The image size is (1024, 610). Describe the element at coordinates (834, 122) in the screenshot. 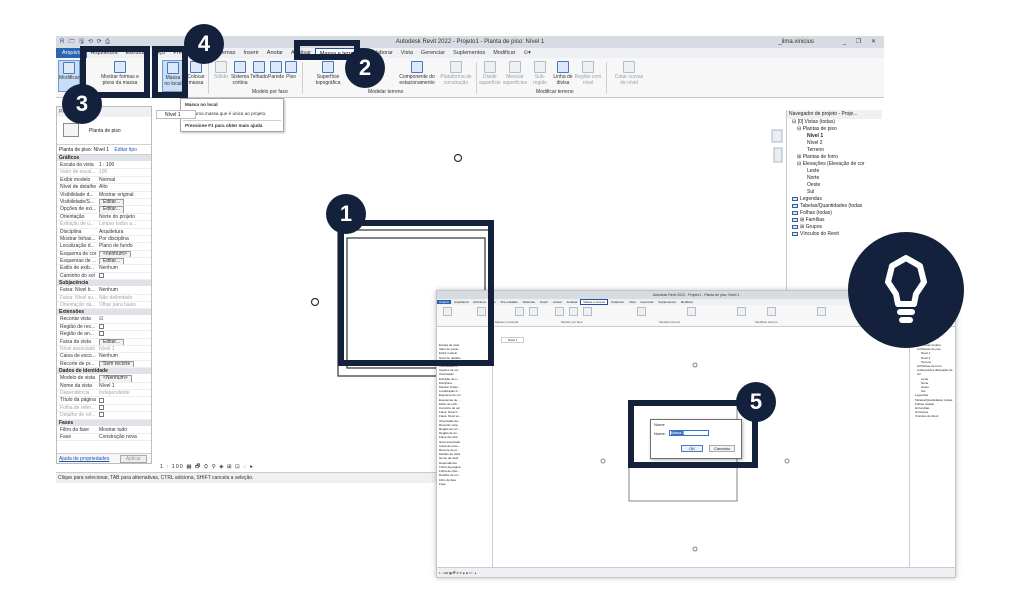

I see `browser-tree-item: ⊟ [0] Vistas (todas)` at that location.